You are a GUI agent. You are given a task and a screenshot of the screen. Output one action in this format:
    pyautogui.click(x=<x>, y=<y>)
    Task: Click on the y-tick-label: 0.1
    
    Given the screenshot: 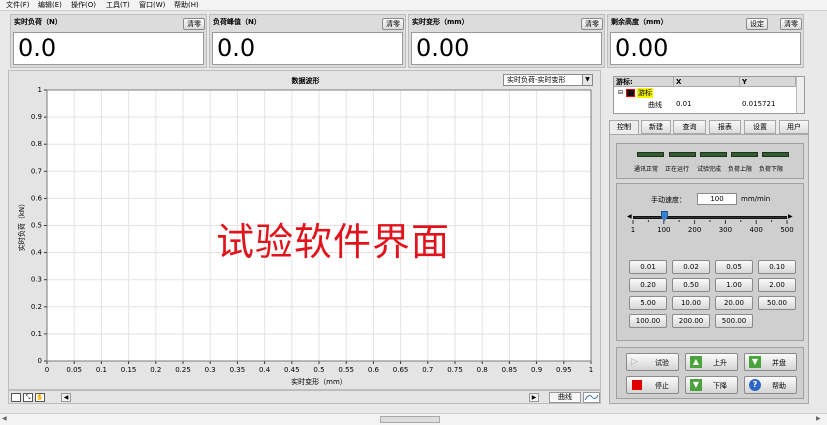 What is the action you would take?
    pyautogui.click(x=36, y=334)
    